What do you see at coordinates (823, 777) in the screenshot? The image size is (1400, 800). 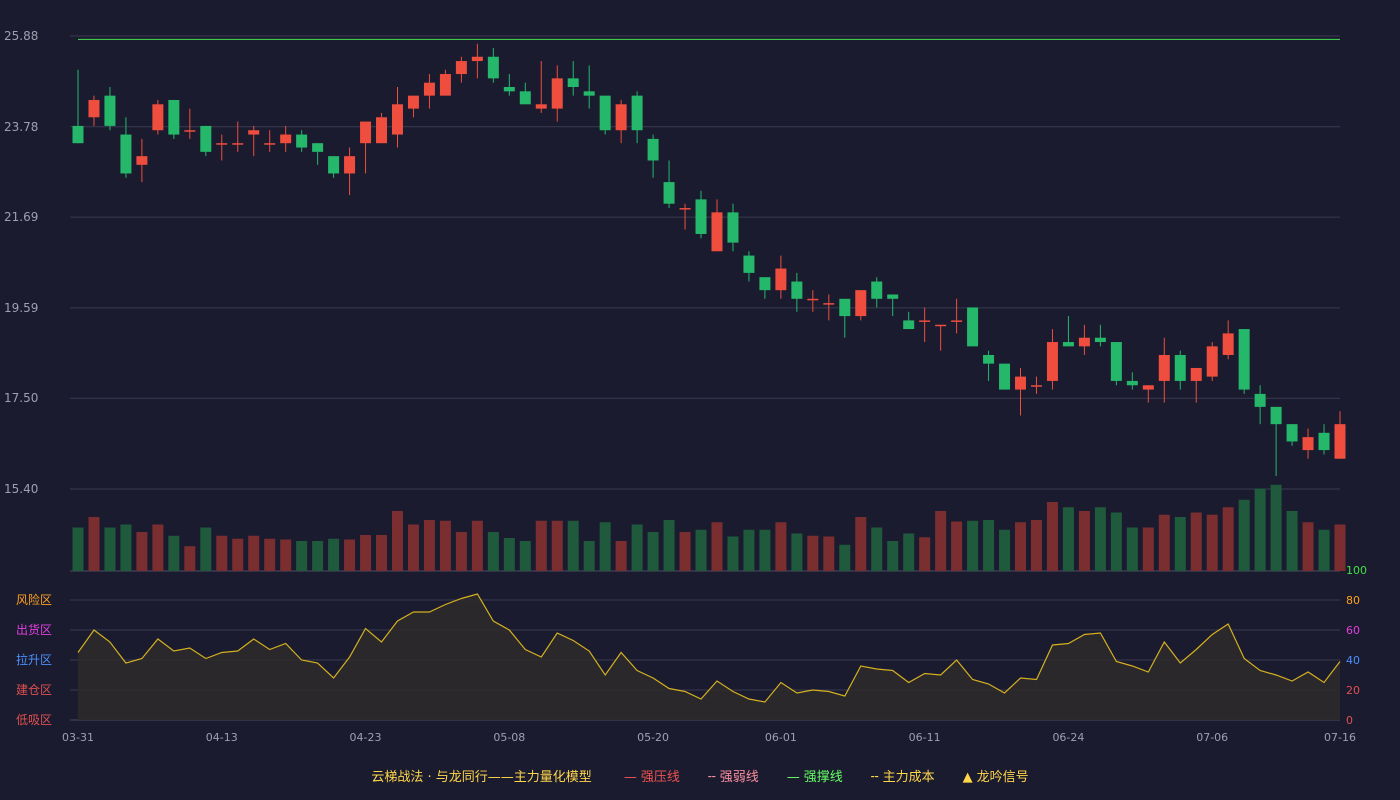 I see `legend-label: 强撑线` at bounding box center [823, 777].